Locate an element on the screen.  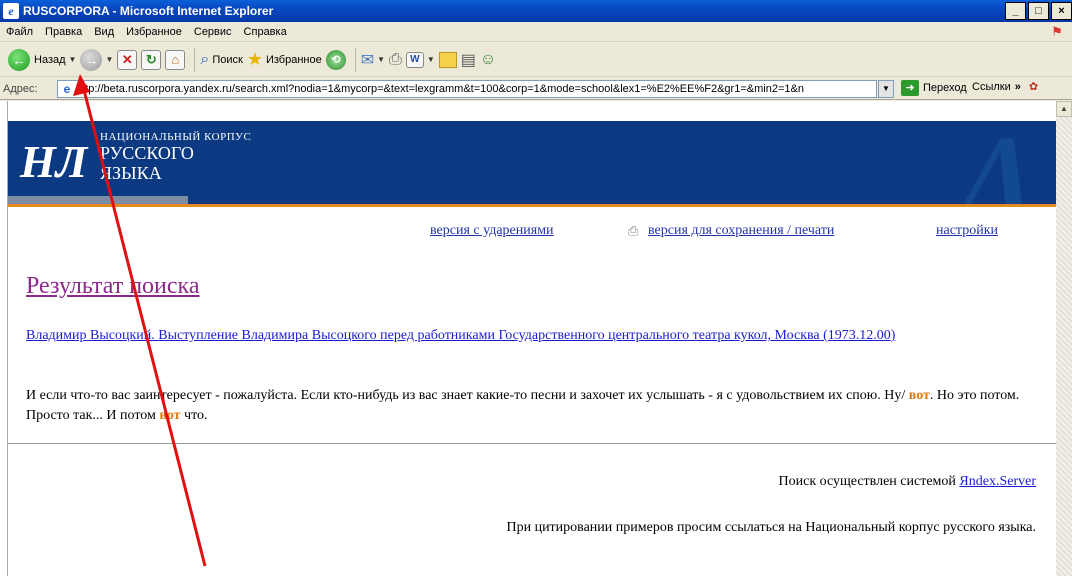
back-button: ← Назад ▼ is located at coordinates (42, 59).